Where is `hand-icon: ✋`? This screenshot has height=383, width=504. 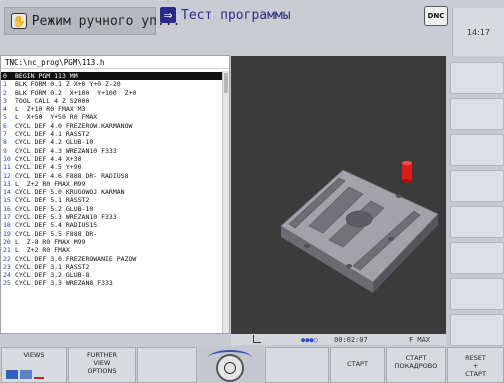
hand-icon: ✋ is located at coordinates (19, 21).